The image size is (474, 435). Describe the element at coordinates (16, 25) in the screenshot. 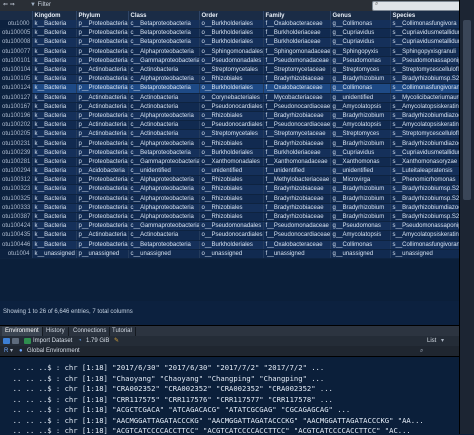

I see `row-name-cell: otu1000` at that location.